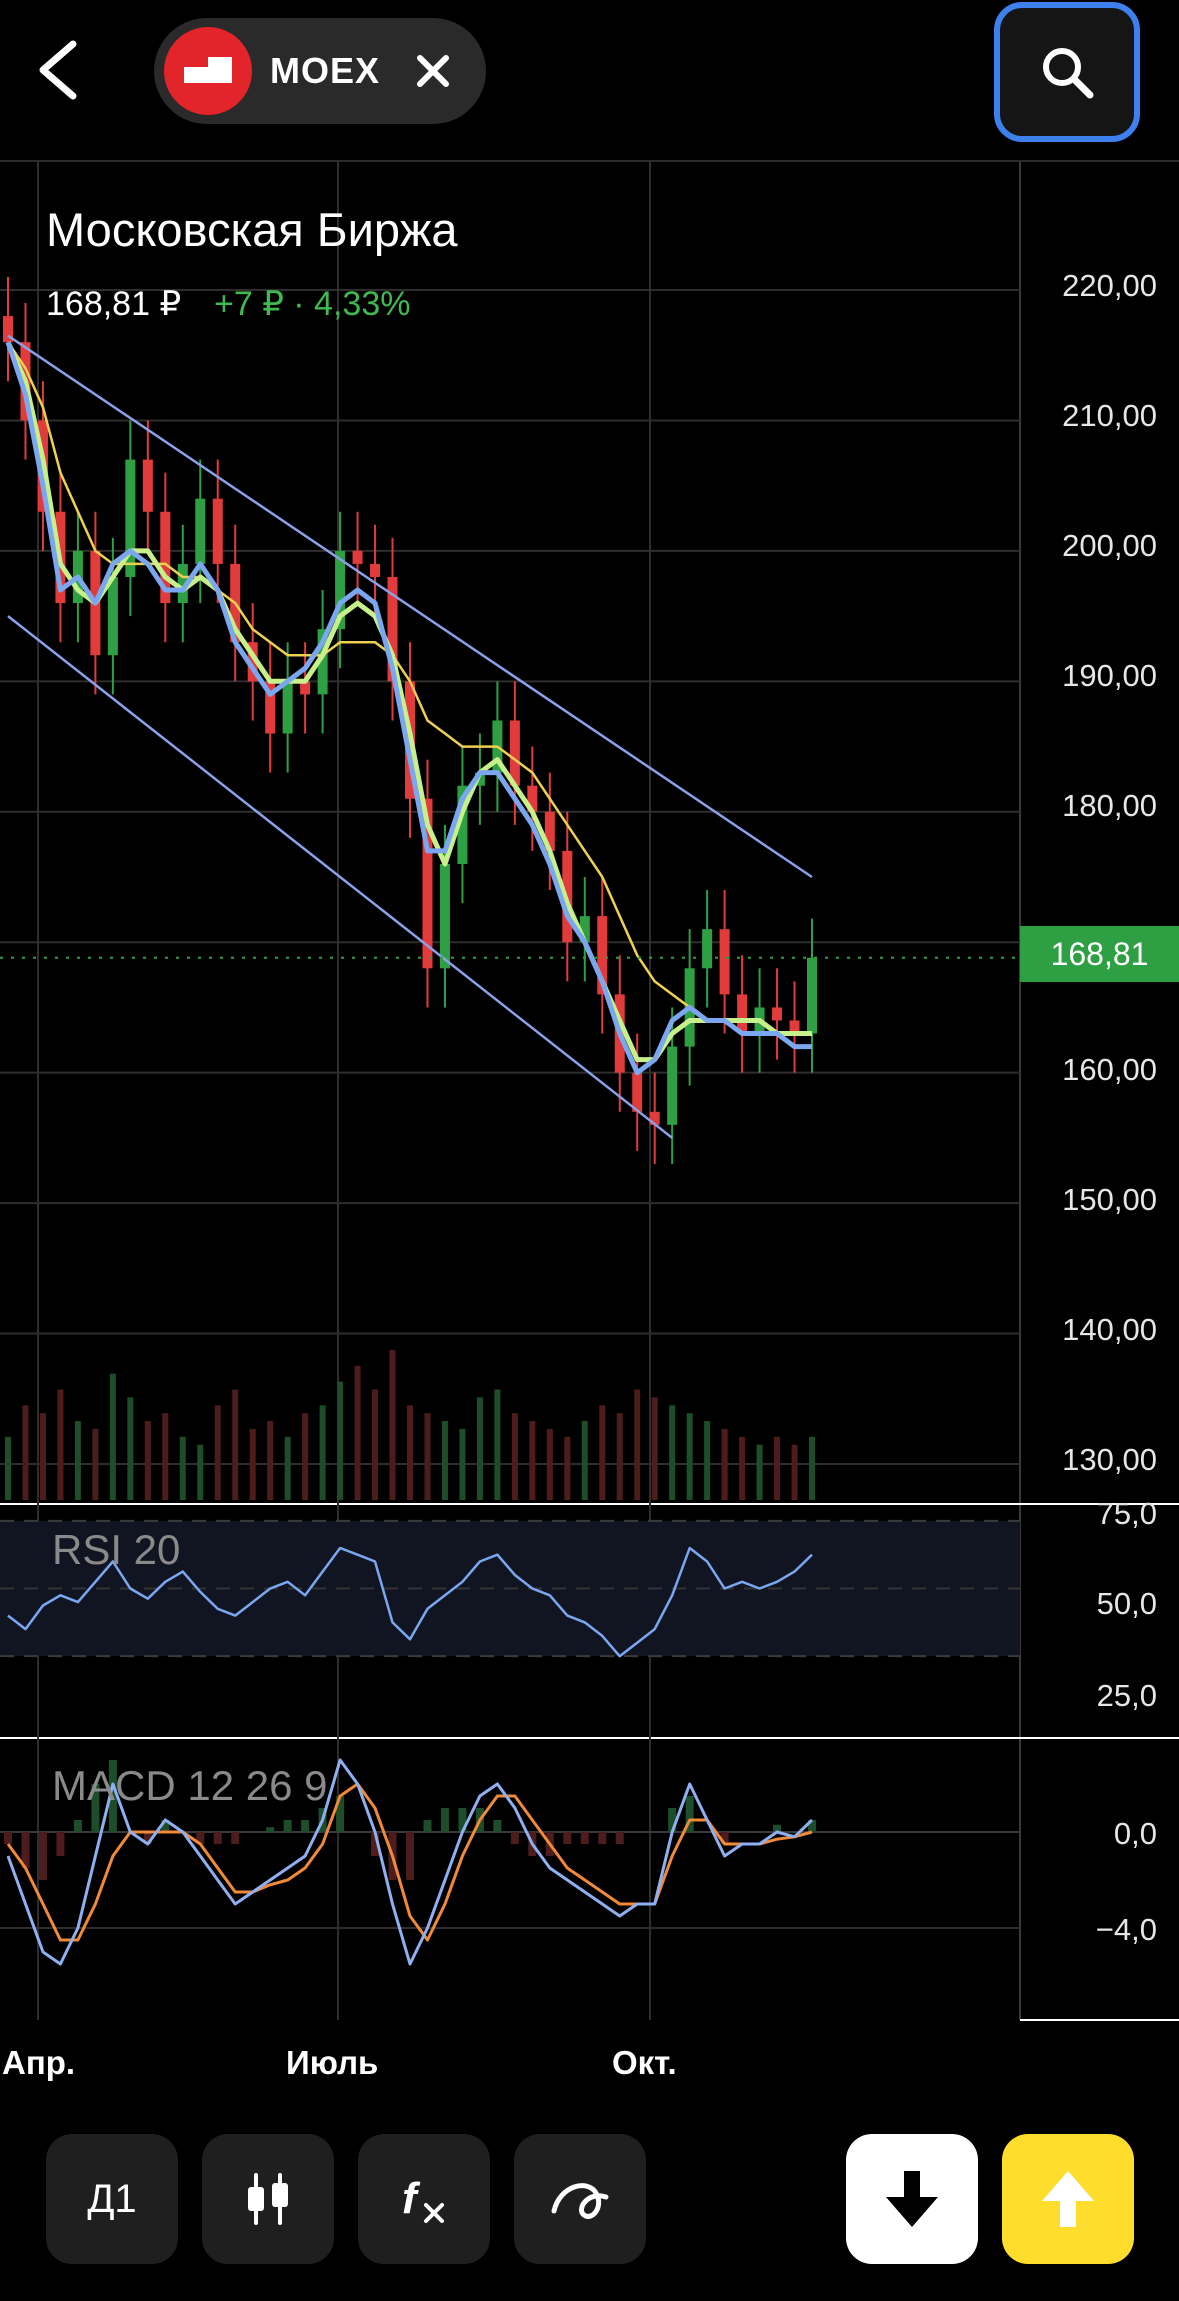  What do you see at coordinates (1109, 545) in the screenshot?
I see `price-axis-label: 200,00` at bounding box center [1109, 545].